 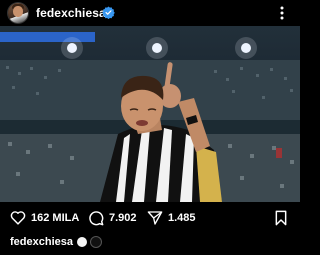 I want to click on black-circle-emoji, so click(x=95, y=242).